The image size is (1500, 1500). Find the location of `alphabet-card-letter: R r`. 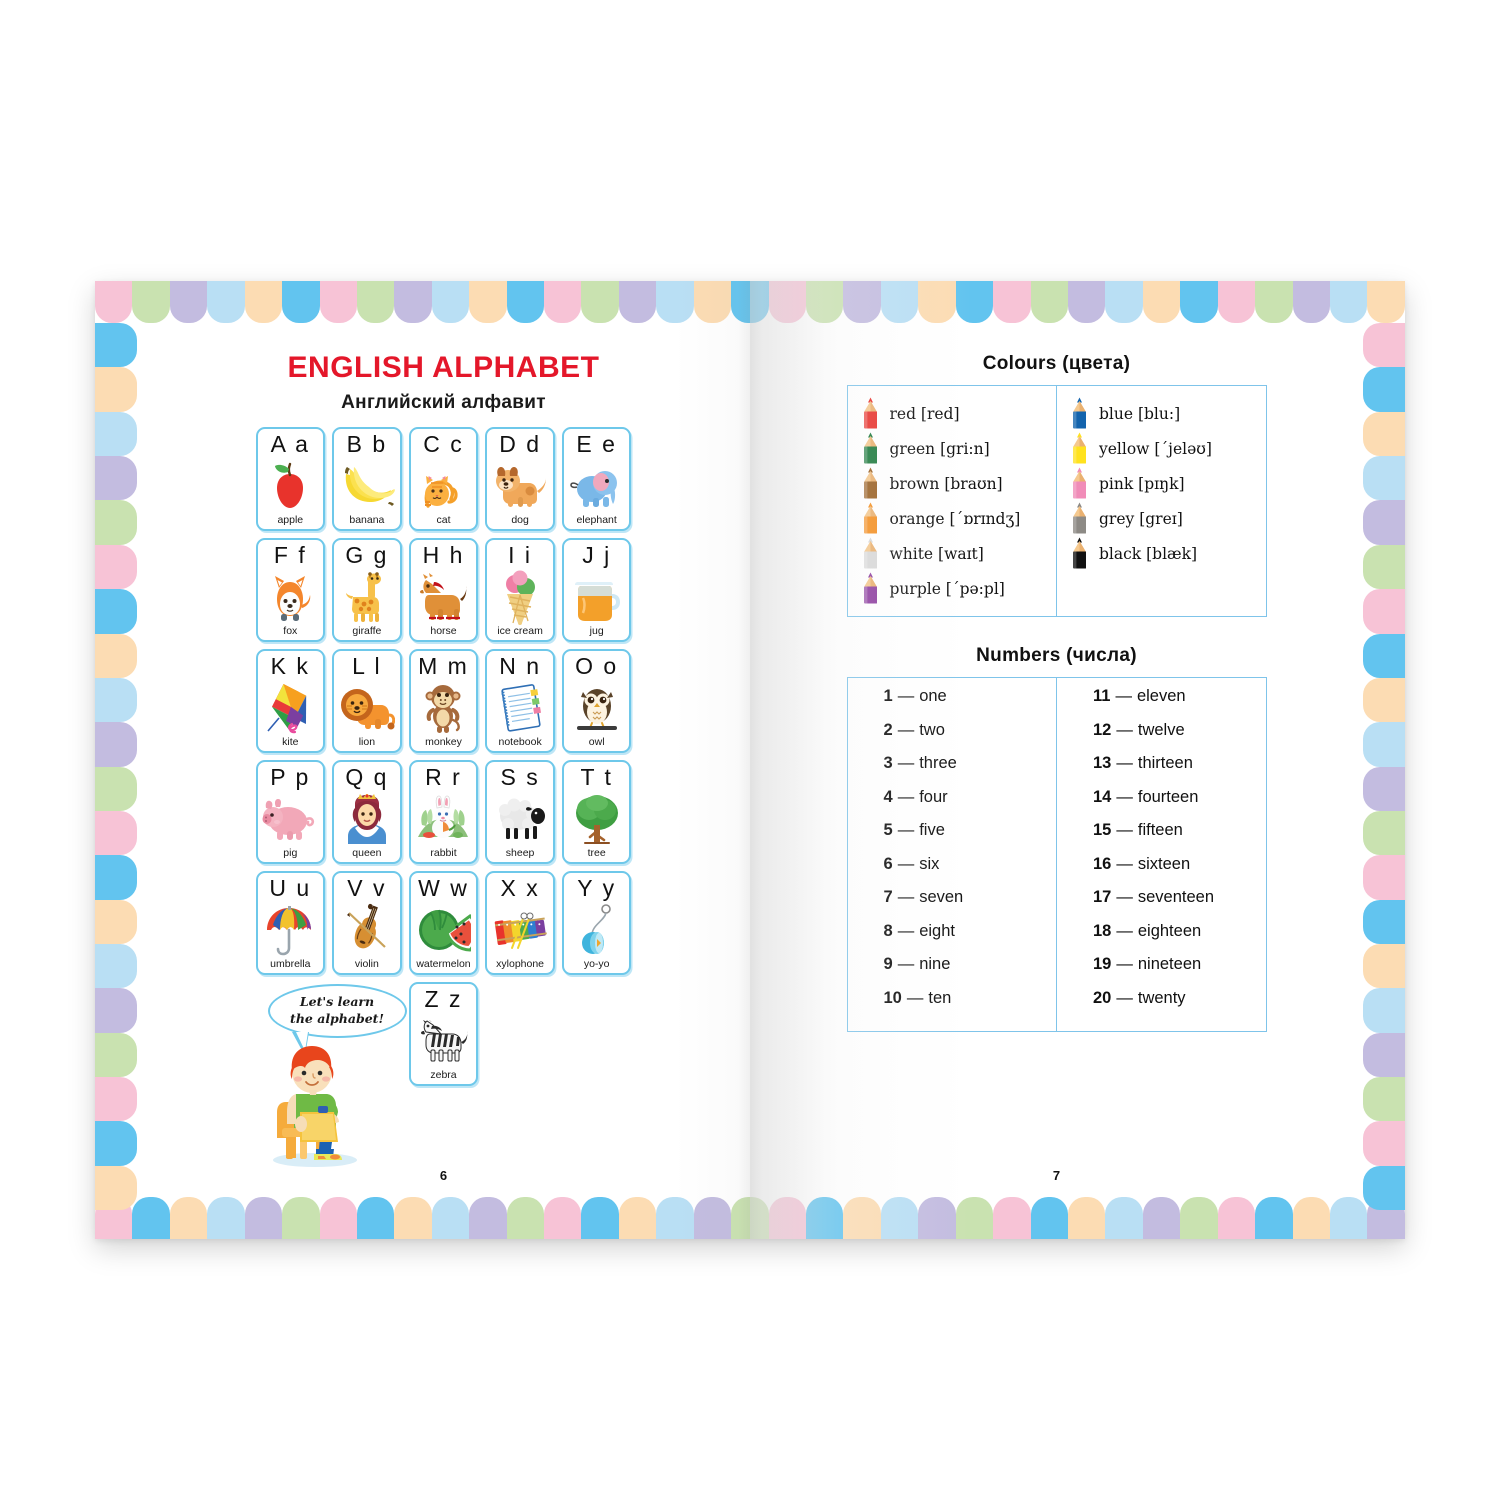

alphabet-card-letter: R r is located at coordinates (443, 777).